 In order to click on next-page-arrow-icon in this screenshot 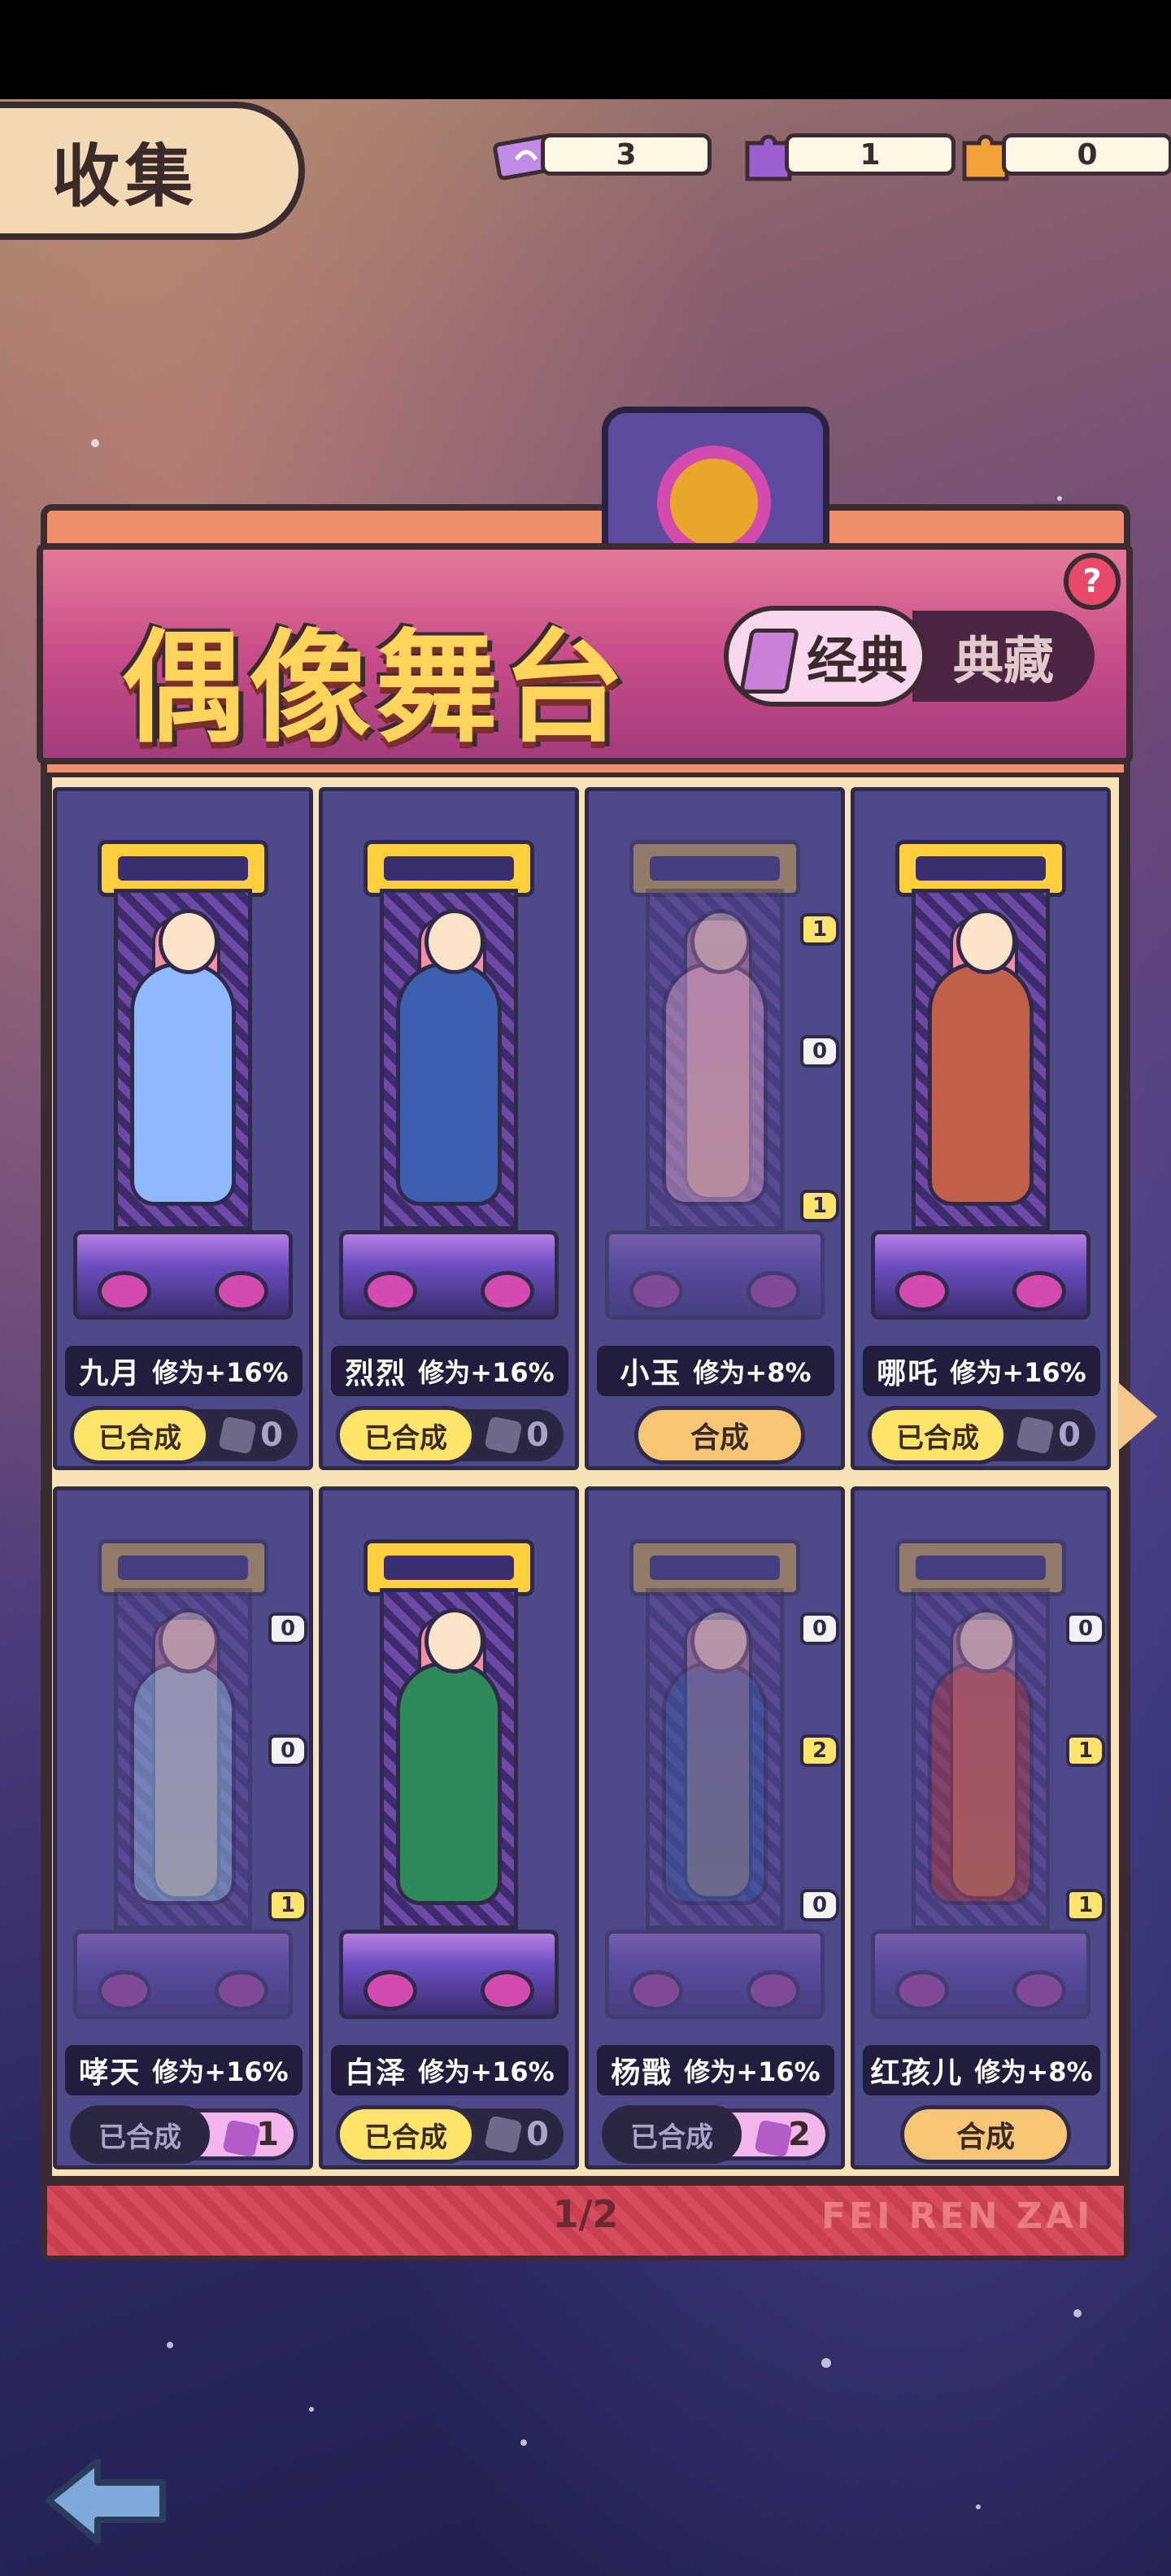, I will do `click(1137, 1417)`.